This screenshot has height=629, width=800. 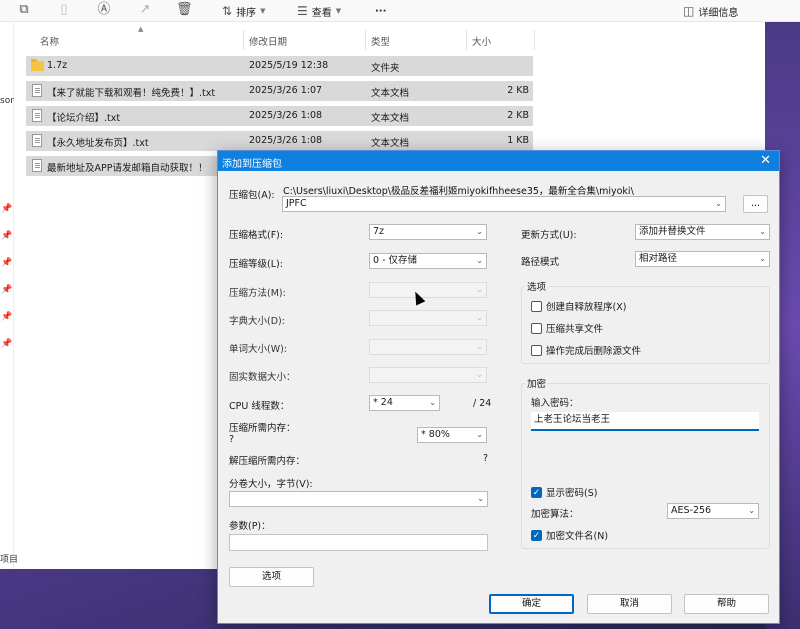 What do you see at coordinates (564, 492) in the screenshot?
I see `show-password-checkbox: ✓ 显示密码(S)` at bounding box center [564, 492].